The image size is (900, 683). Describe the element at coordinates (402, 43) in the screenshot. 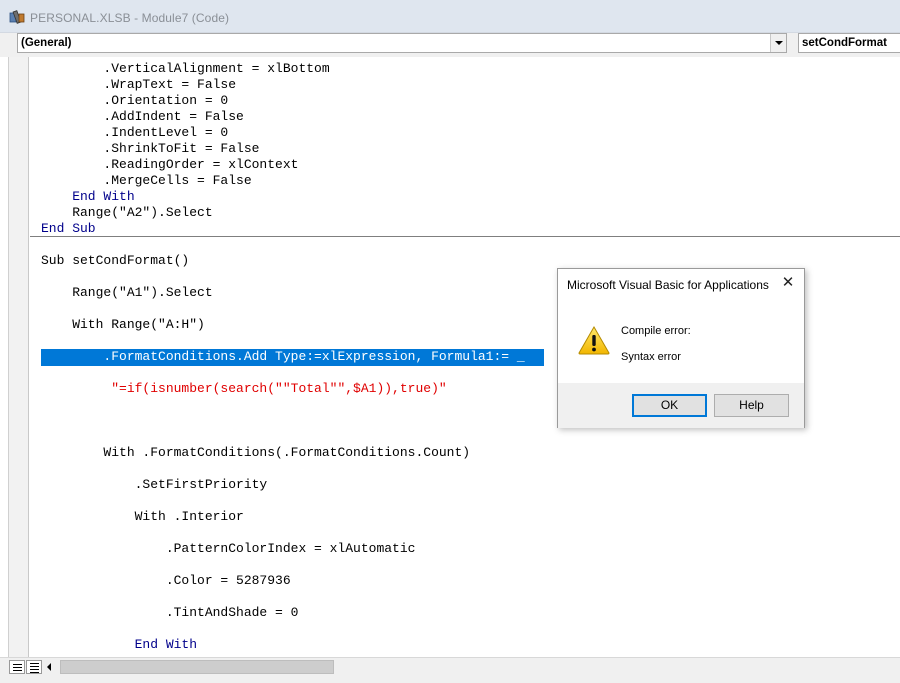

I see `object-combo: (General)` at that location.